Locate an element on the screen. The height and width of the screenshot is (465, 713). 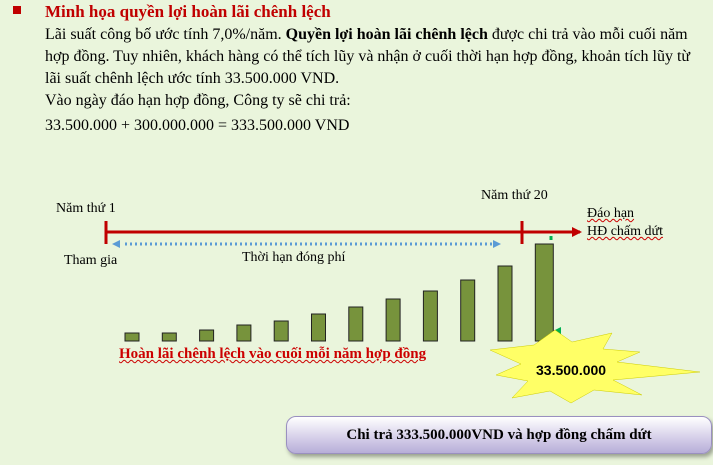
premium-period-label: Thời hạn đóng phí is located at coordinates (294, 257).